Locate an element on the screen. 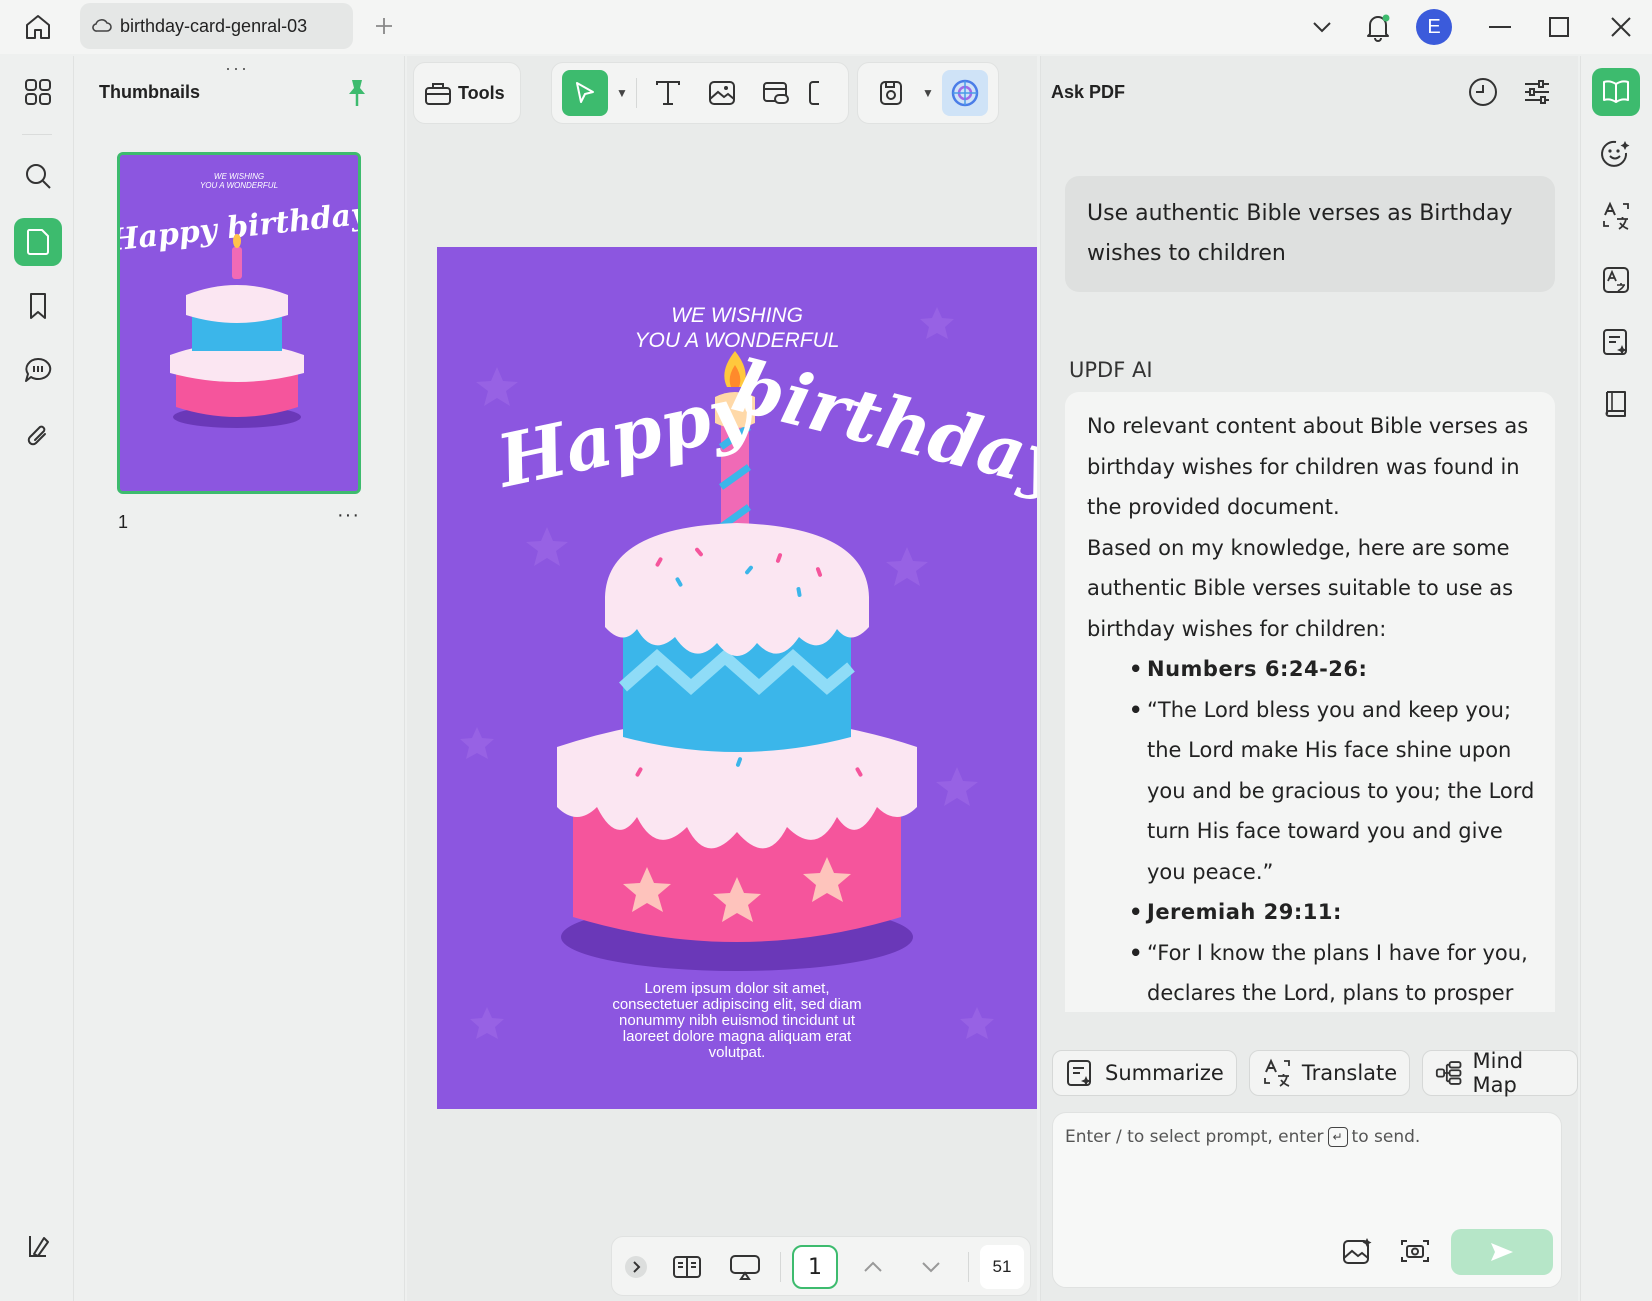 The image size is (1652, 1301). reading-mode-button is located at coordinates (1616, 404).